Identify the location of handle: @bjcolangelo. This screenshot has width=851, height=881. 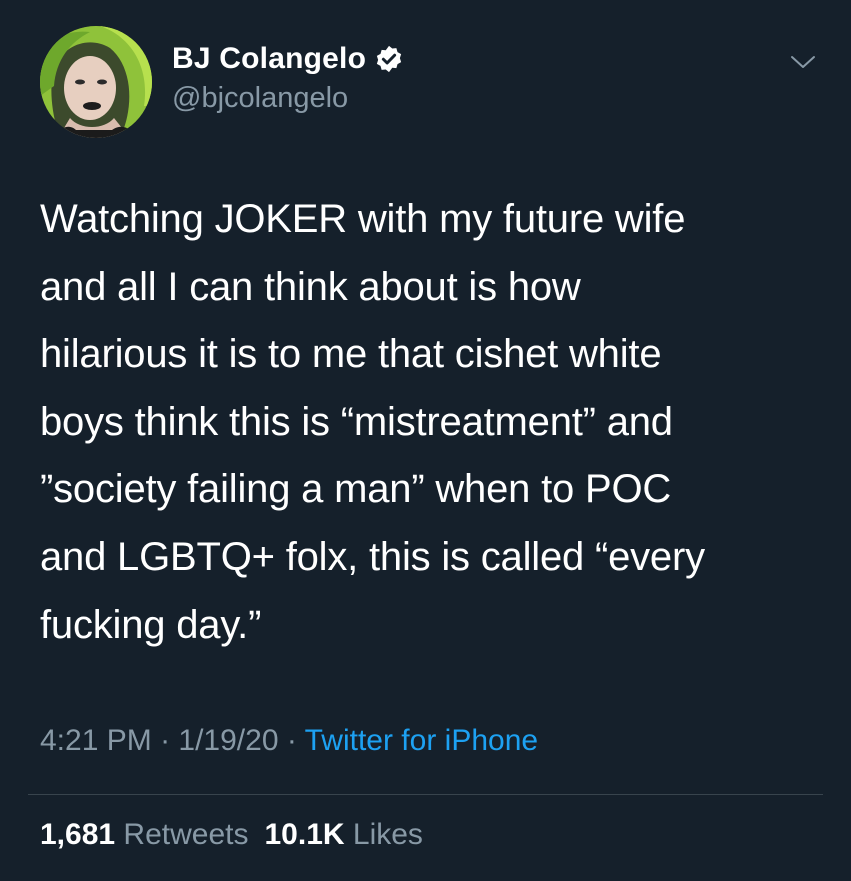
(288, 98).